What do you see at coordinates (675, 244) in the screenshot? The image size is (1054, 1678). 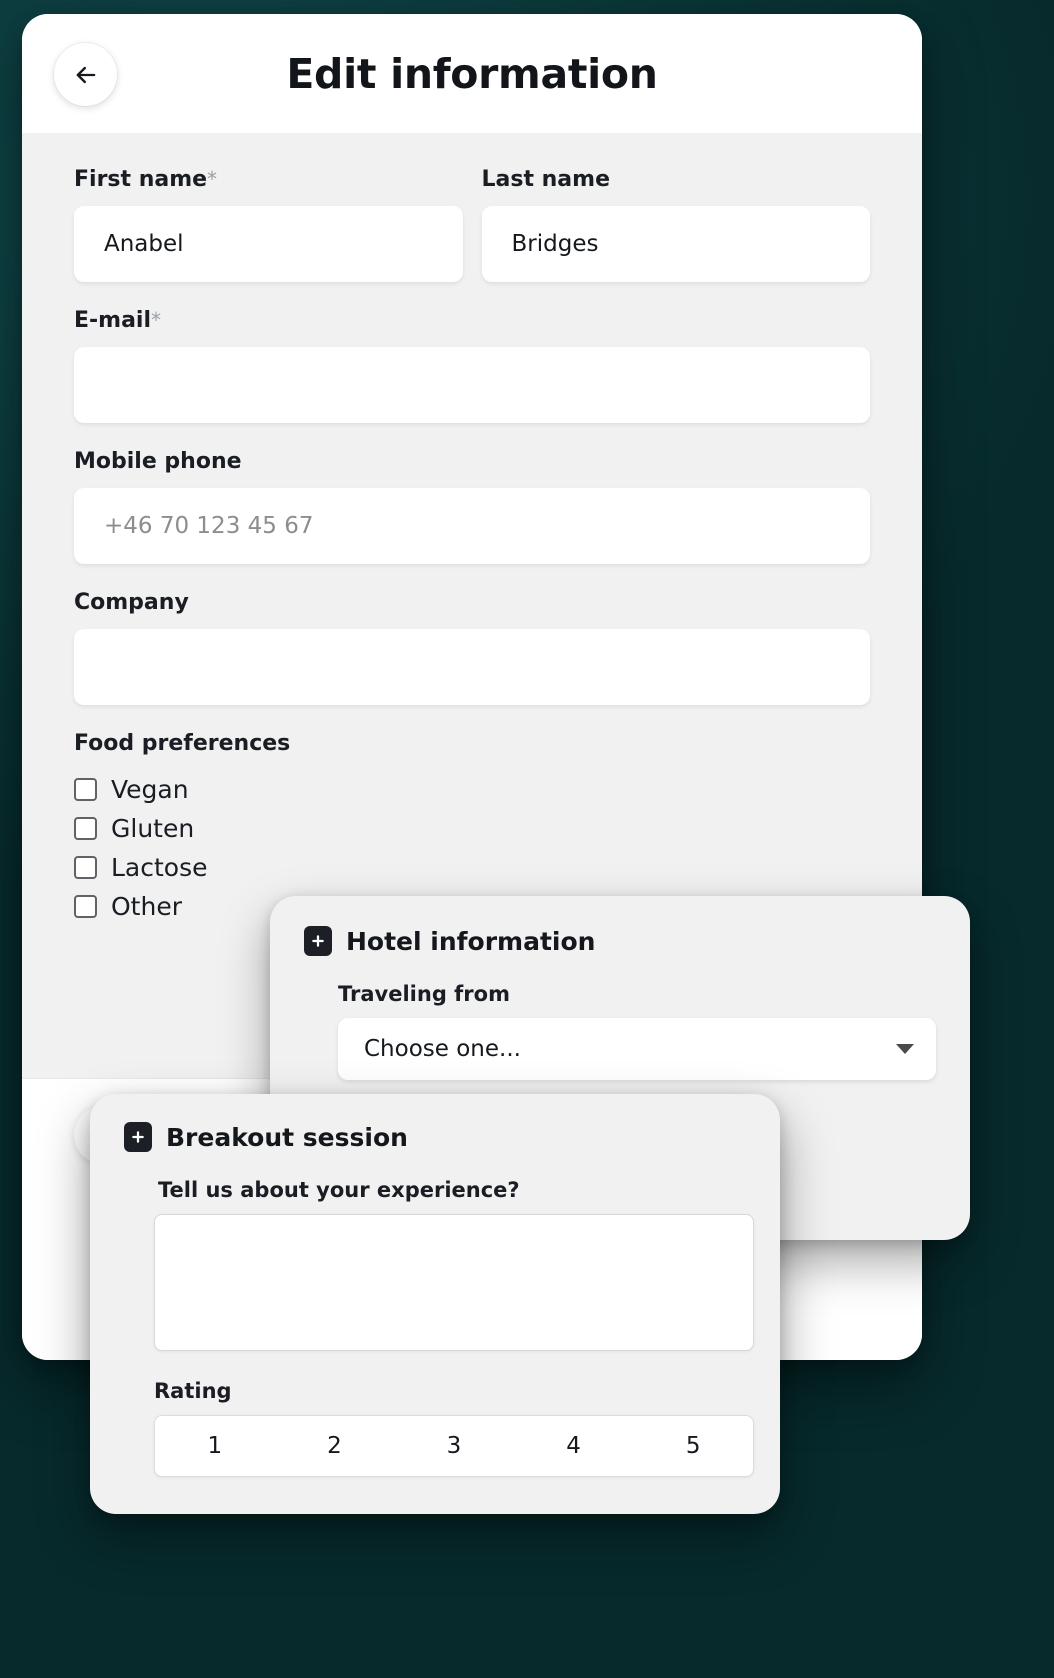 I see `last-name-input` at bounding box center [675, 244].